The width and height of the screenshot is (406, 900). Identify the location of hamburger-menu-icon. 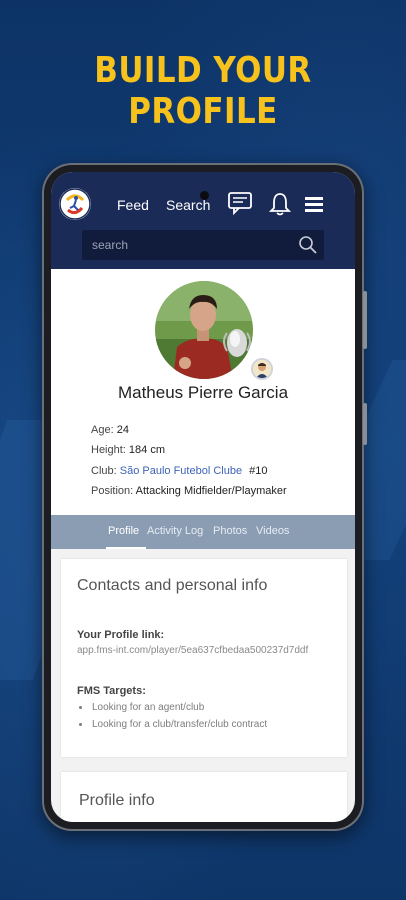
(314, 206).